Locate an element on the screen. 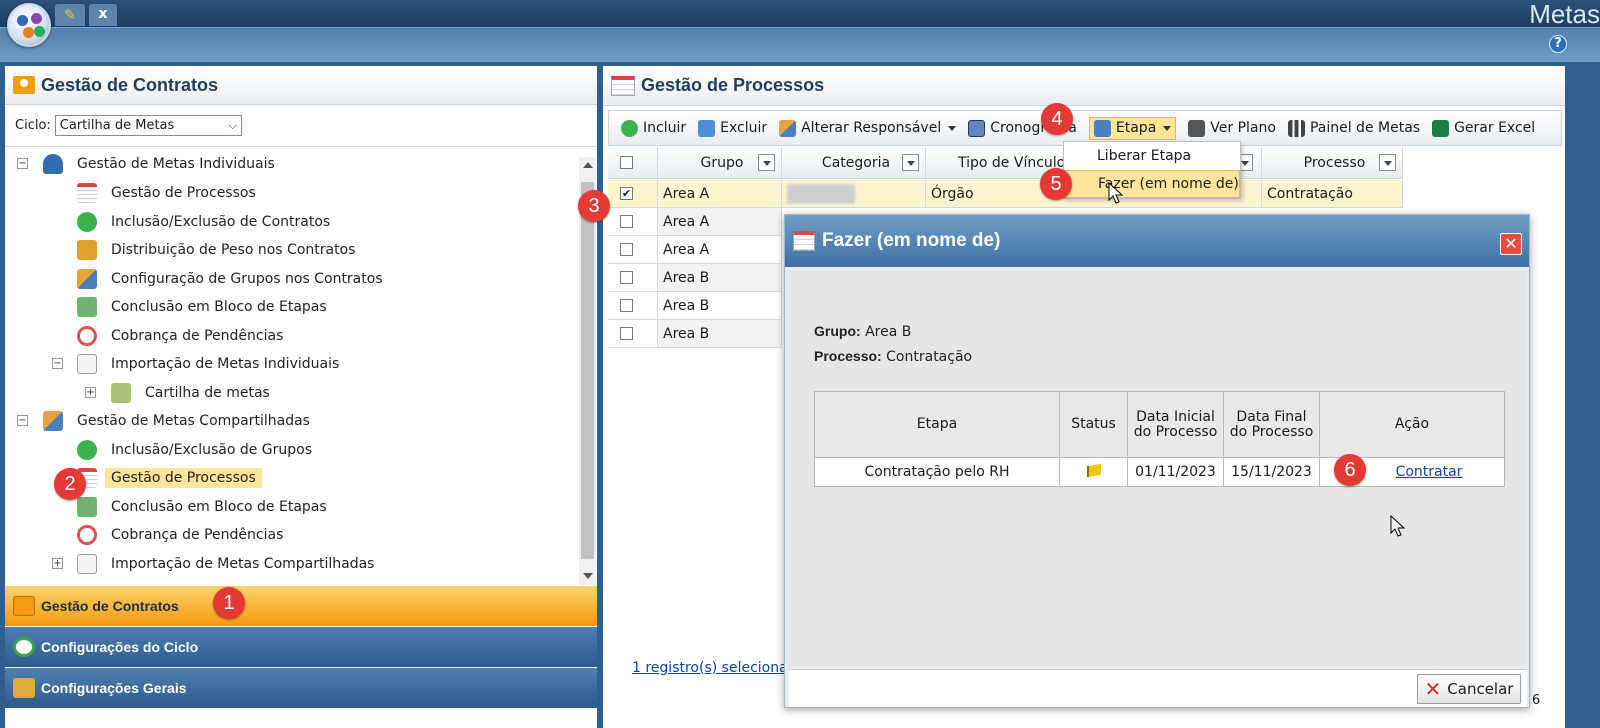 This screenshot has height=728, width=1600. tree-node-importacao-compartilhadas: + Importação de Metas Compartilhadas is located at coordinates (192, 564).